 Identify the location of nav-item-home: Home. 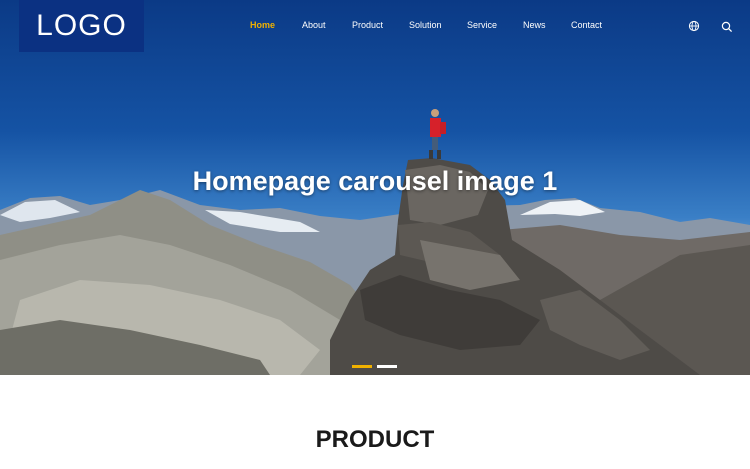
(262, 25).